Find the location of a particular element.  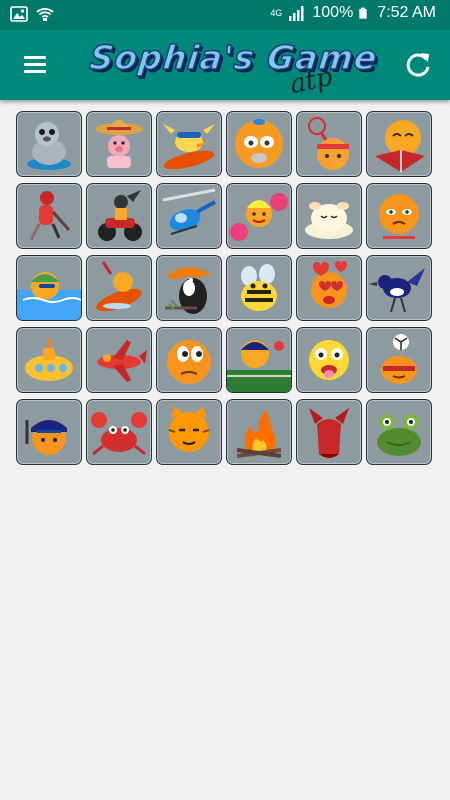

frog-icon is located at coordinates (399, 435).